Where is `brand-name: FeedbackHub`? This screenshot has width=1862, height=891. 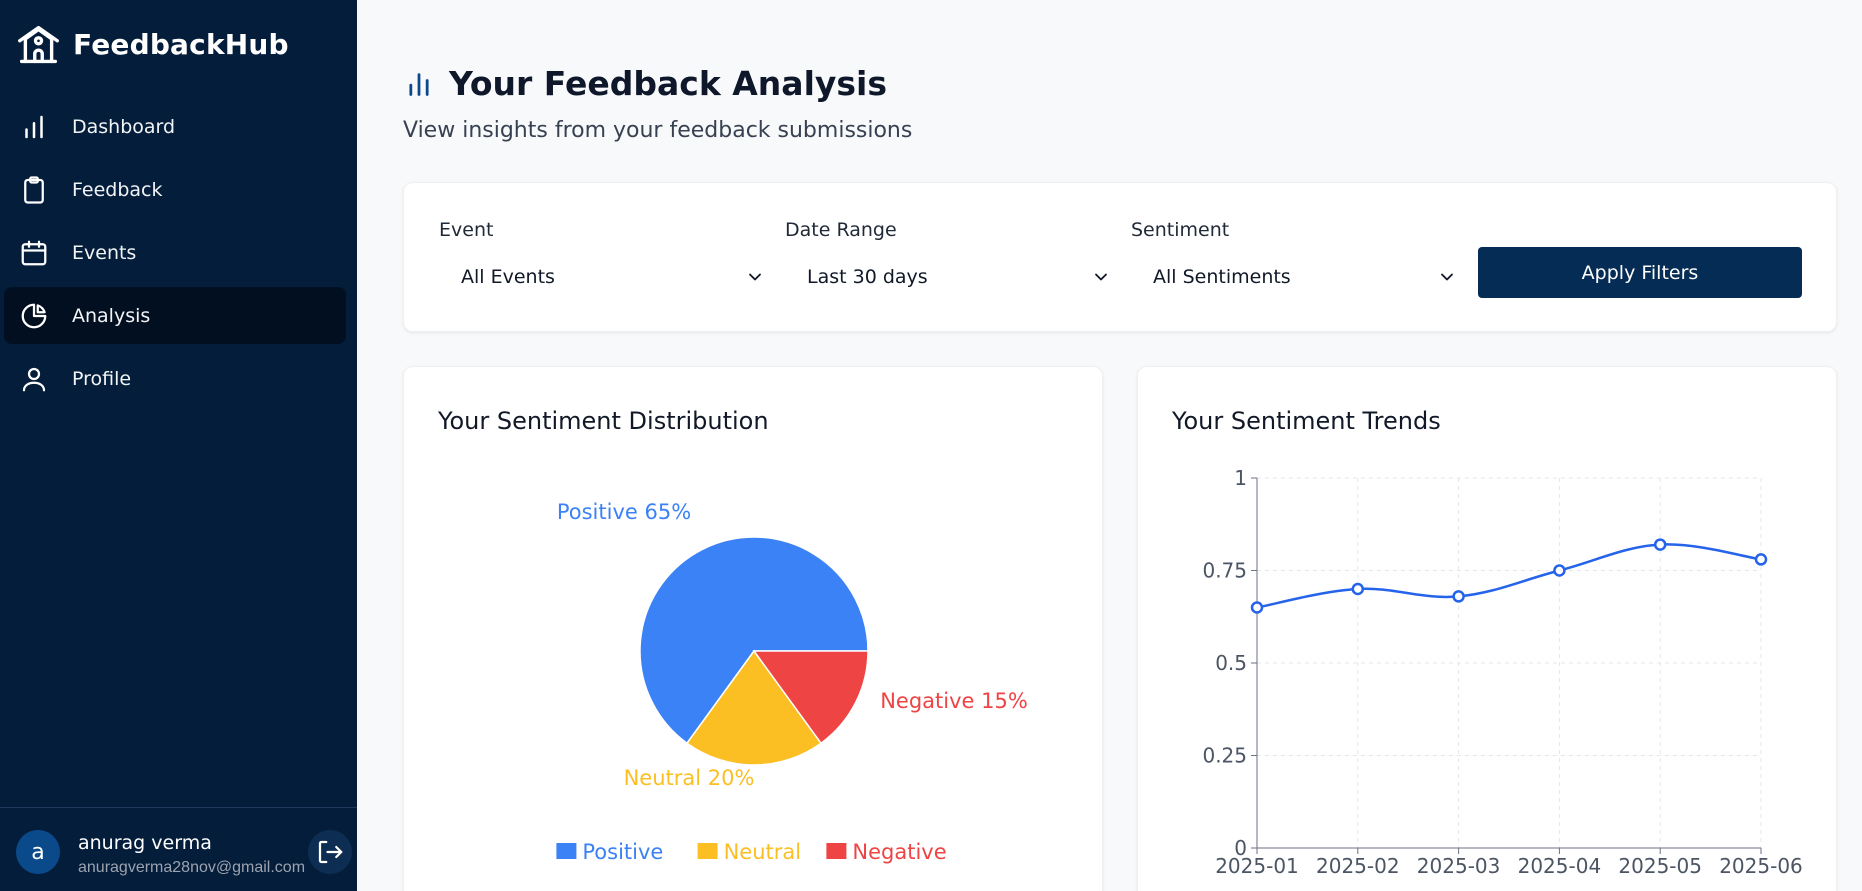 brand-name: FeedbackHub is located at coordinates (181, 44).